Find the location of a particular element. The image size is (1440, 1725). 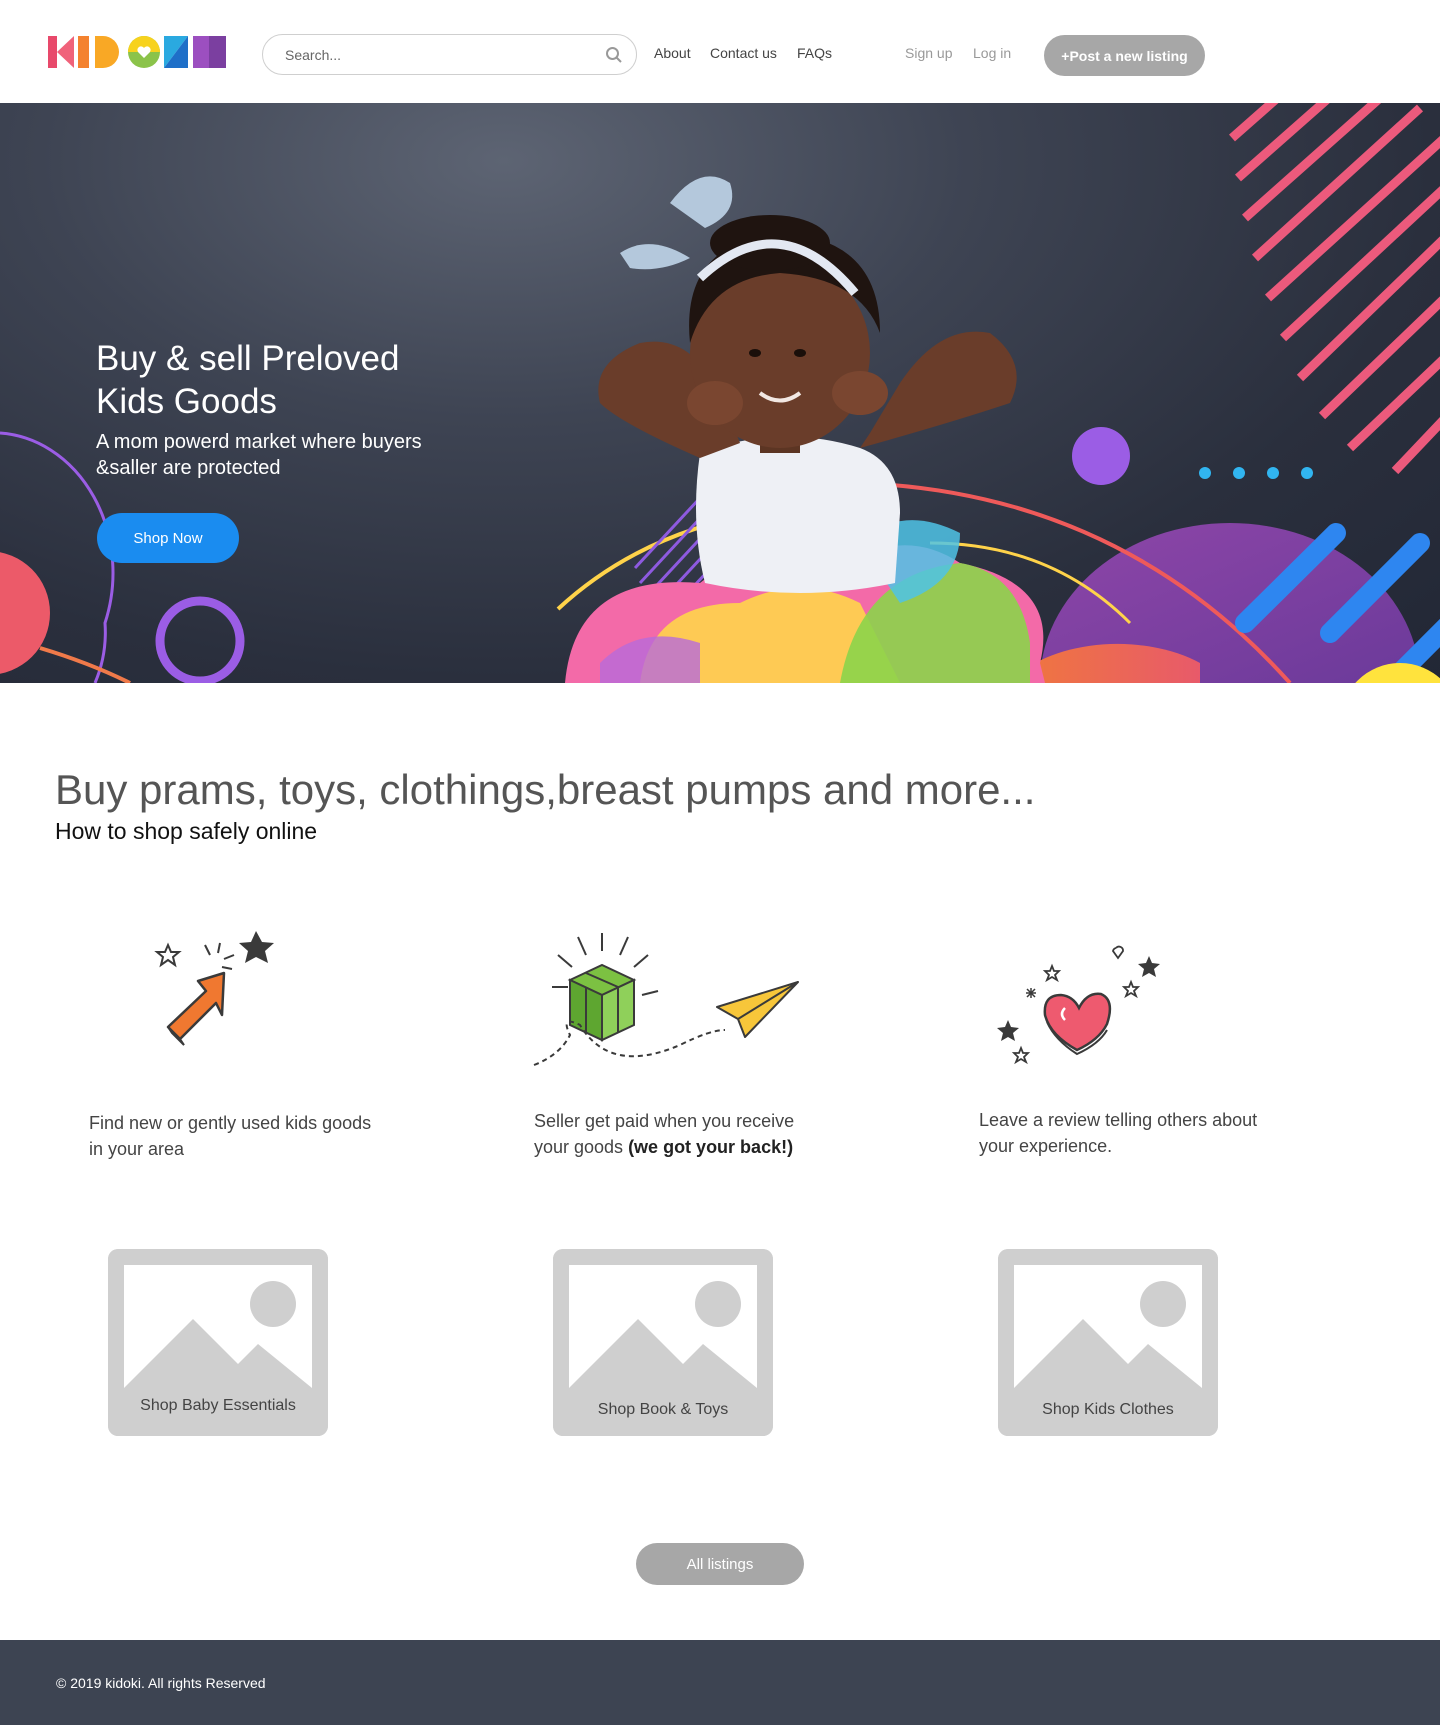

category-card-baby: Shop Baby Essentials is located at coordinates (218, 1342).